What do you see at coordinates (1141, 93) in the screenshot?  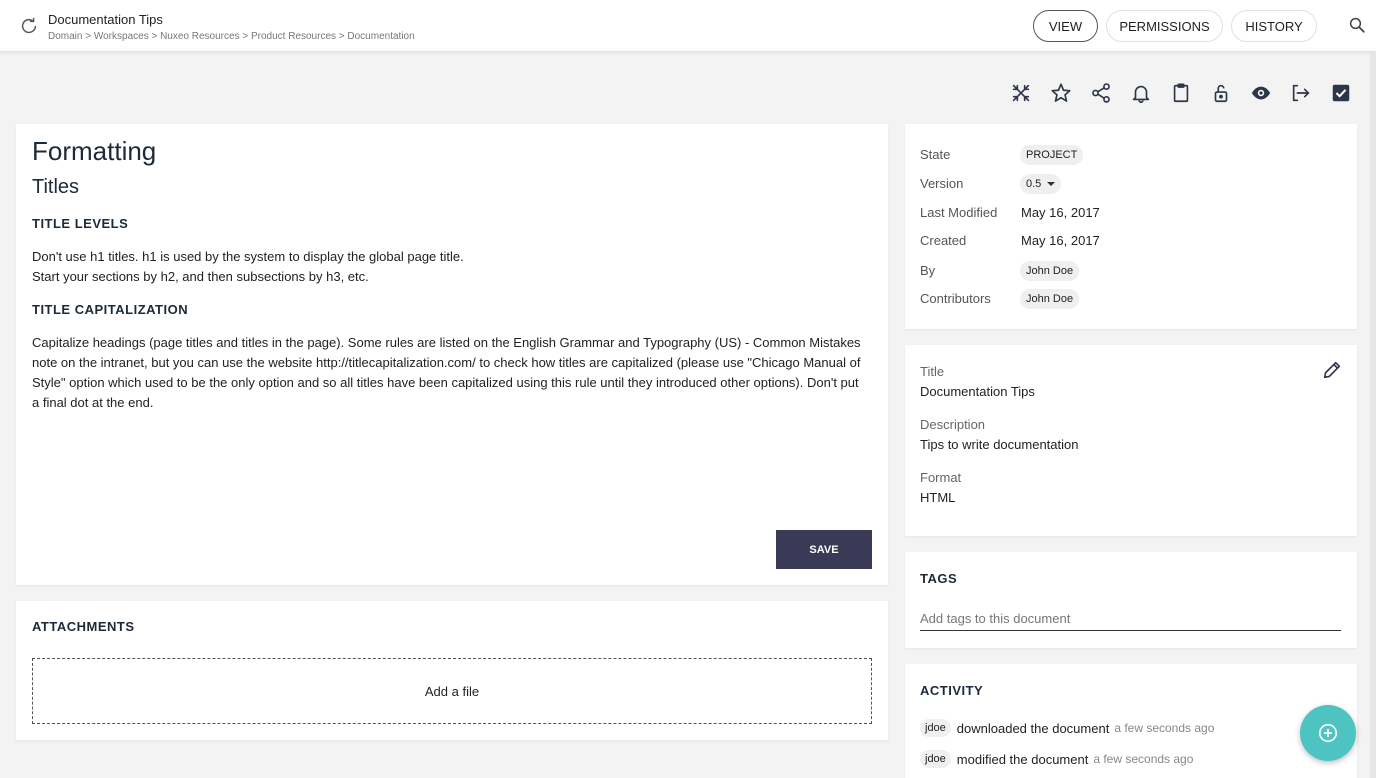 I see `bell-icon` at bounding box center [1141, 93].